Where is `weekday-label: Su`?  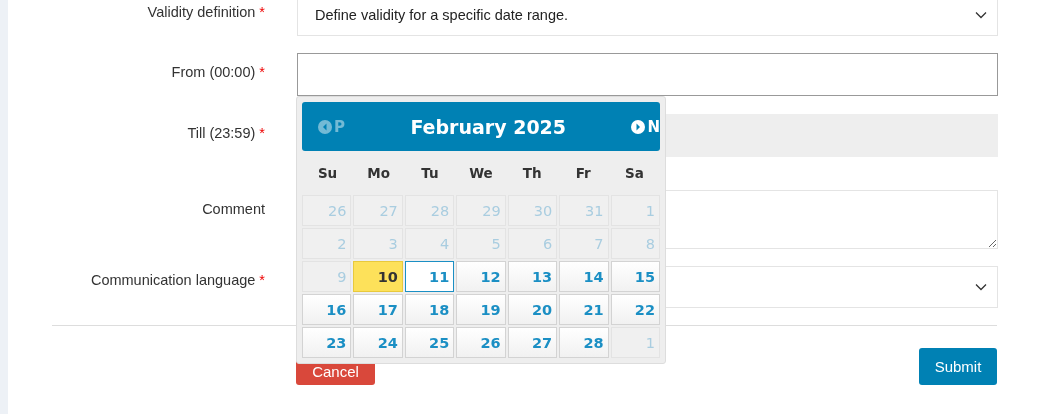
weekday-label: Su is located at coordinates (327, 173).